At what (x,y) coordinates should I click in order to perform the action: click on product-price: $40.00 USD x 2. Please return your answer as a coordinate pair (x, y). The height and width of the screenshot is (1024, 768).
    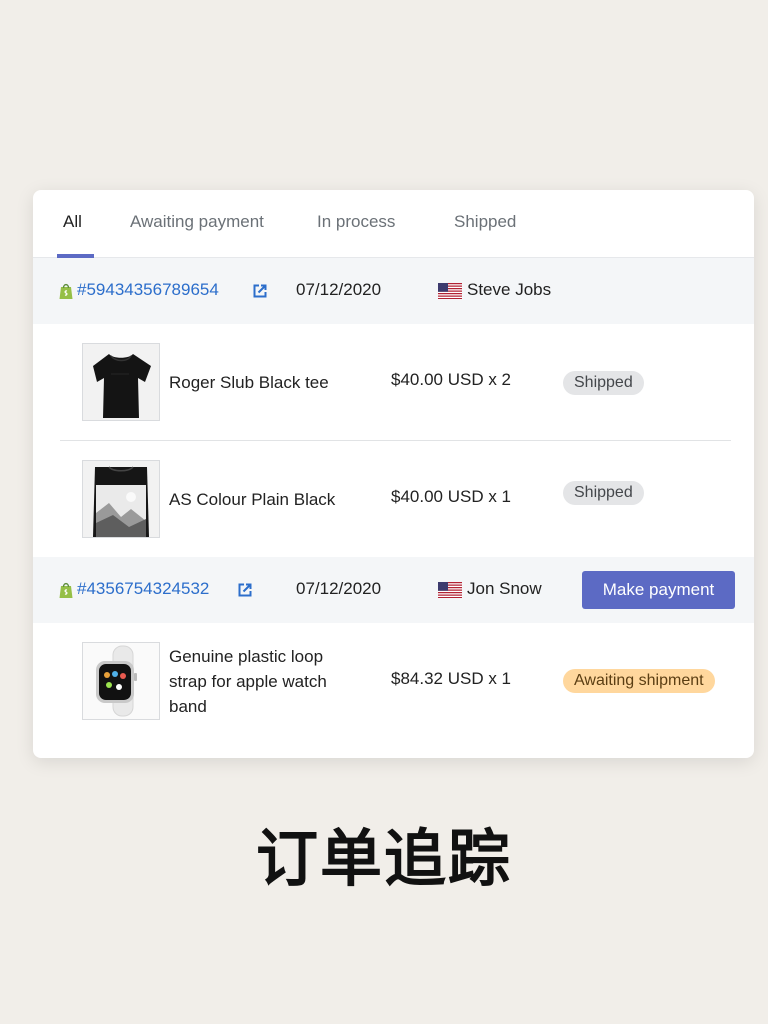
    Looking at the image, I should click on (451, 379).